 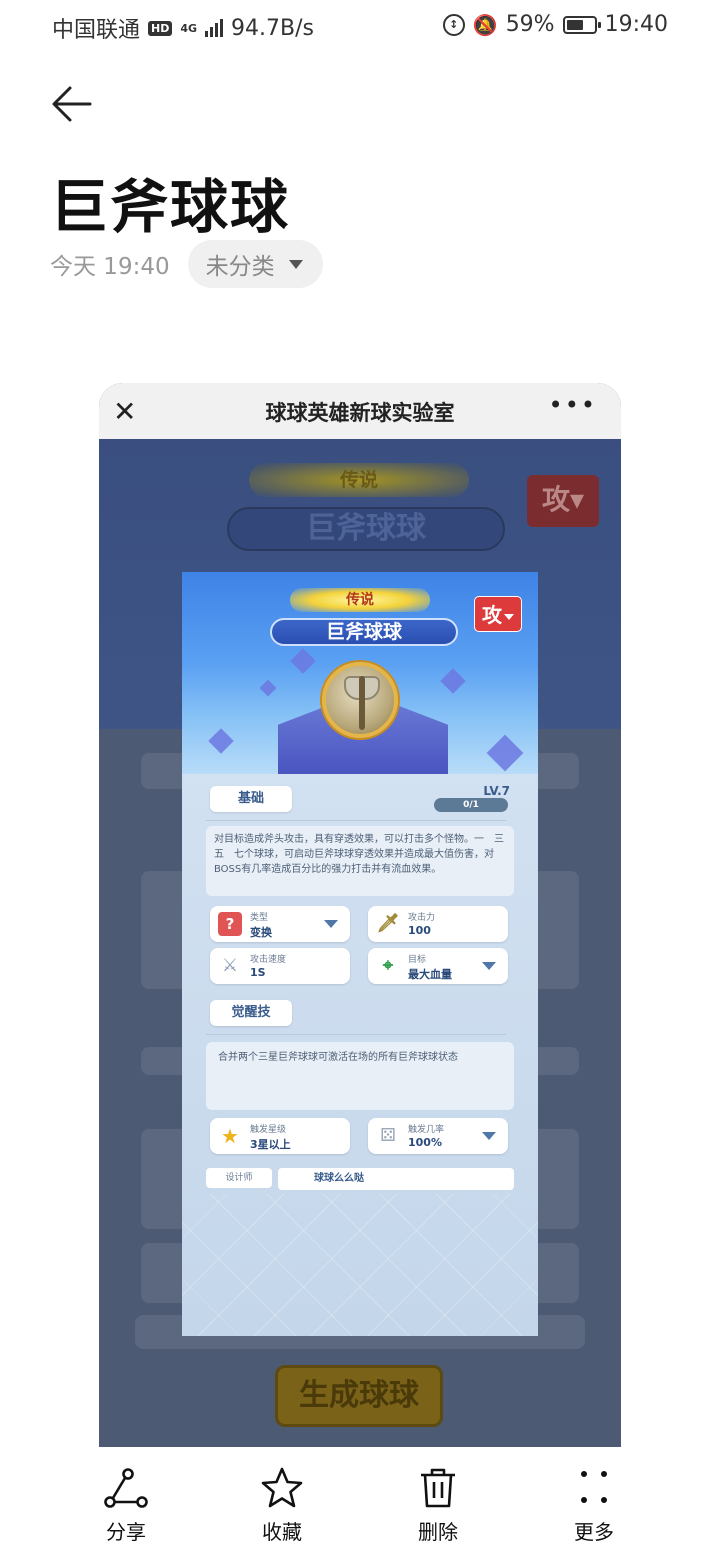 What do you see at coordinates (417, 960) in the screenshot?
I see `stat-label: 目标` at bounding box center [417, 960].